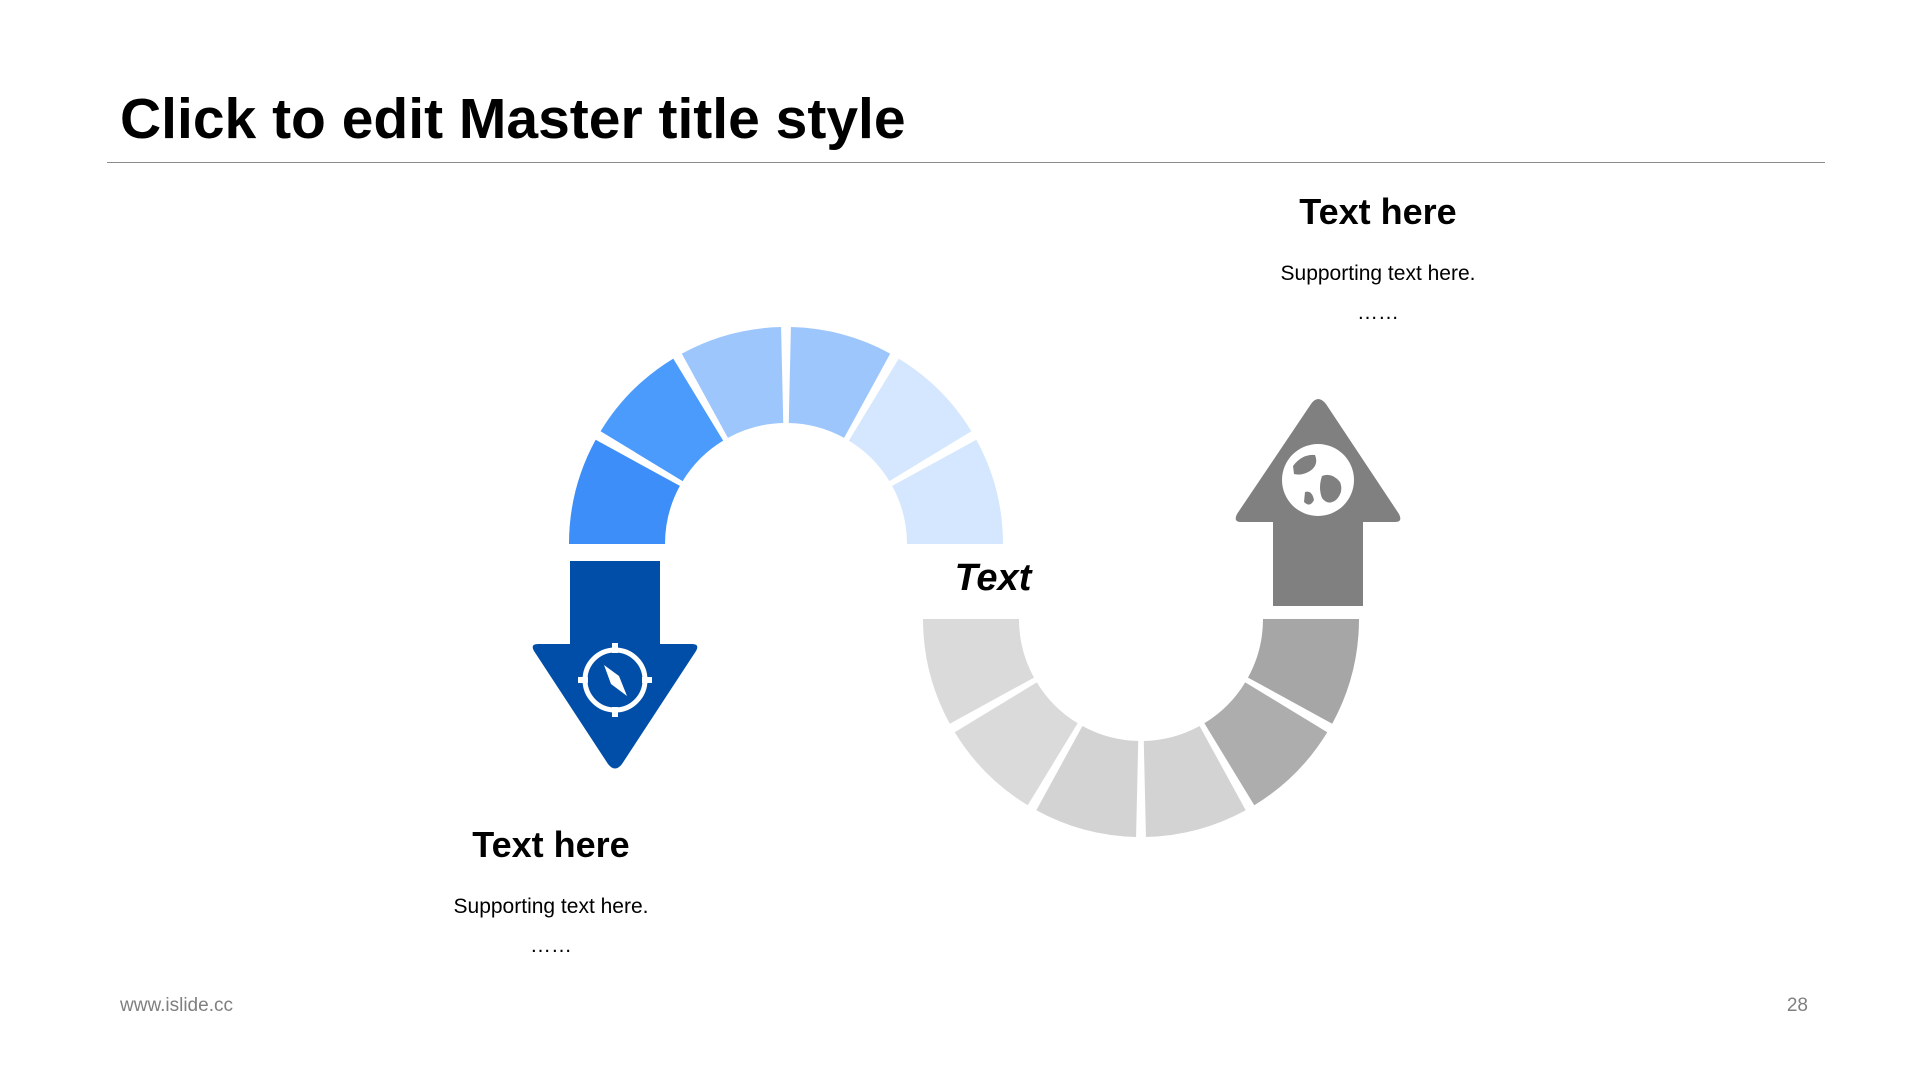 The image size is (1920, 1080). Describe the element at coordinates (1141, 728) in the screenshot. I see `bottom-arc-segments` at that location.